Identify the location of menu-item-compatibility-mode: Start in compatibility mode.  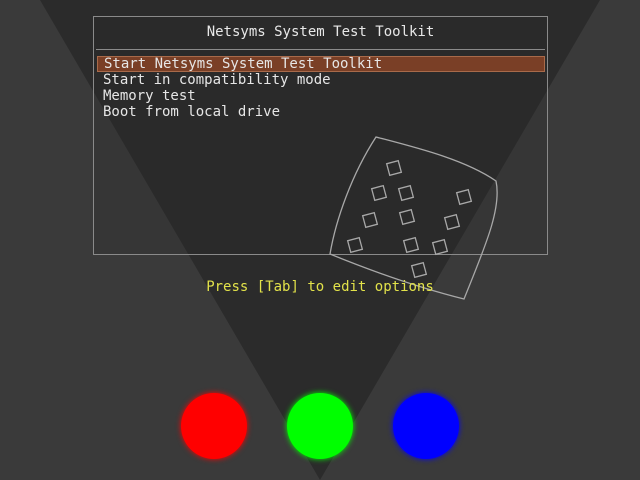
(321, 80).